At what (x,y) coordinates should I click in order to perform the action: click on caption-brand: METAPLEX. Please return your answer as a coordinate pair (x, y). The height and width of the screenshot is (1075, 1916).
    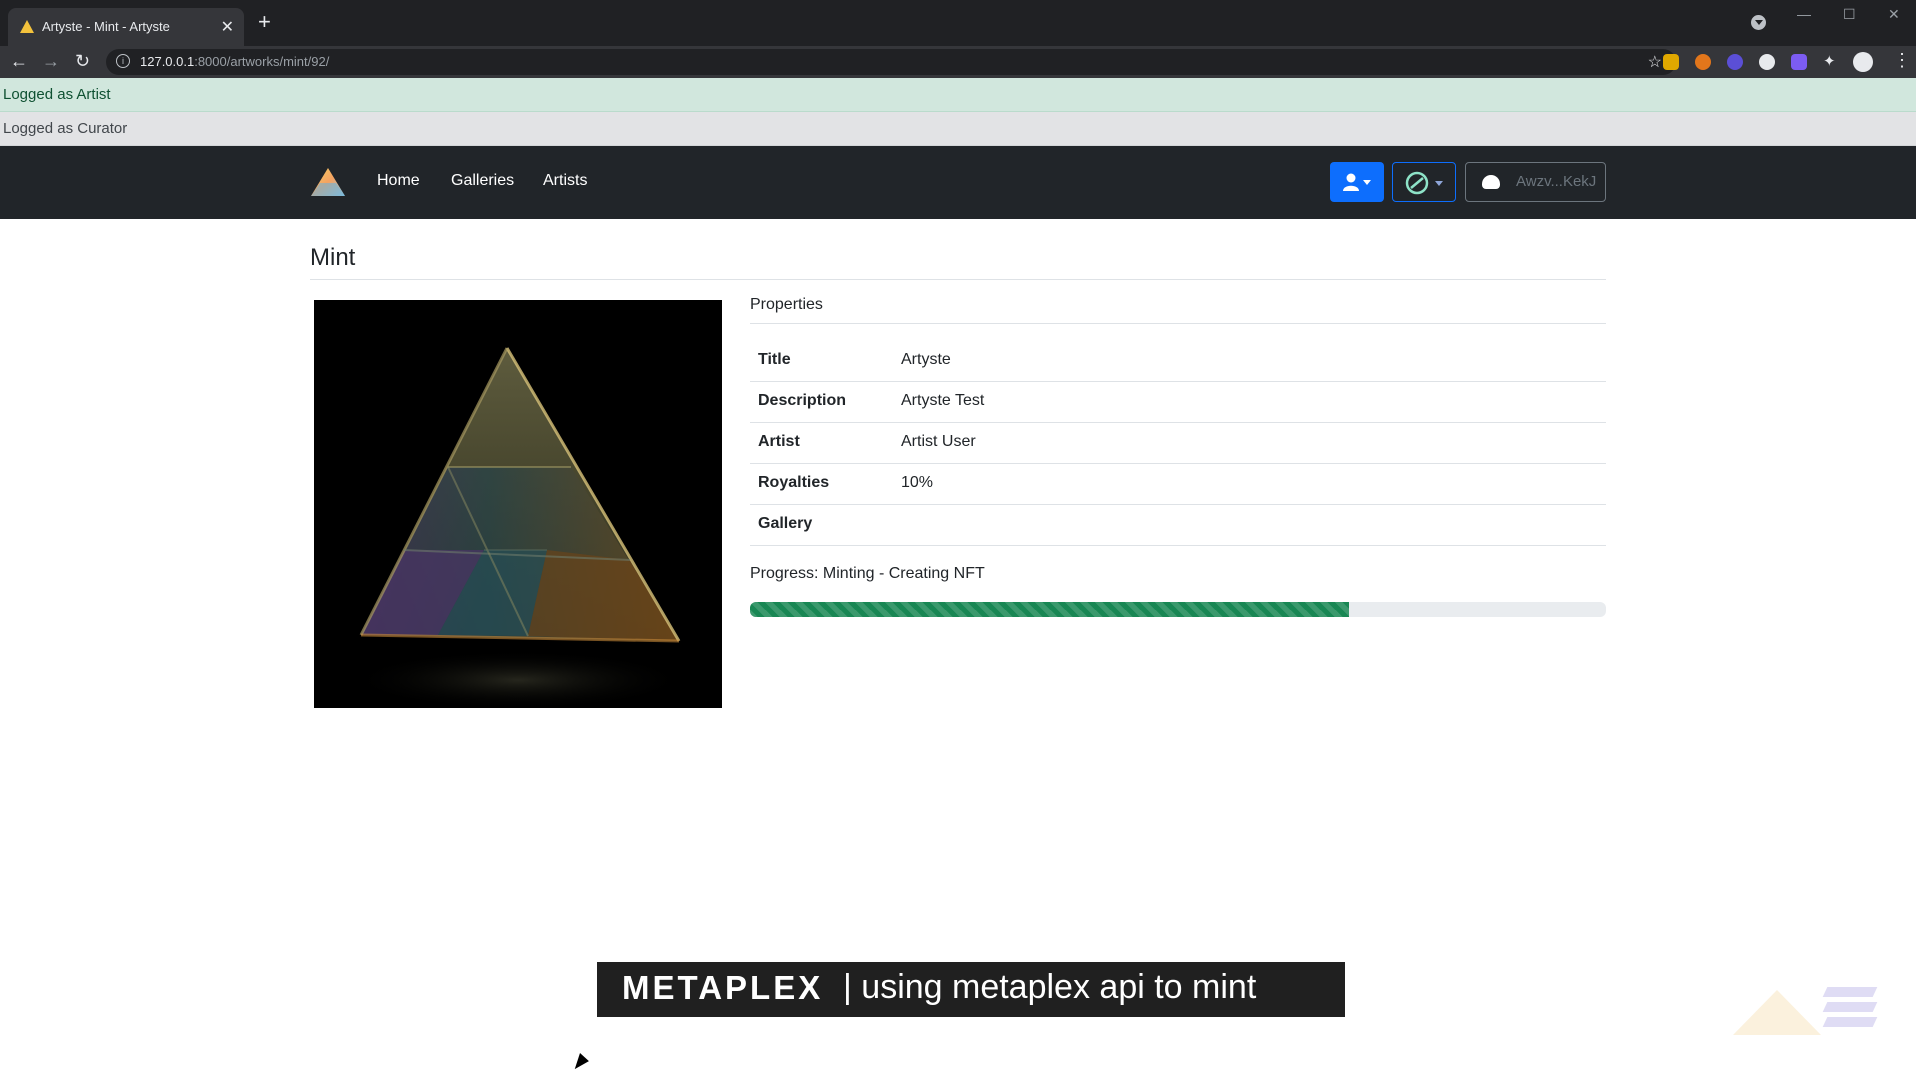
    Looking at the image, I should click on (723, 987).